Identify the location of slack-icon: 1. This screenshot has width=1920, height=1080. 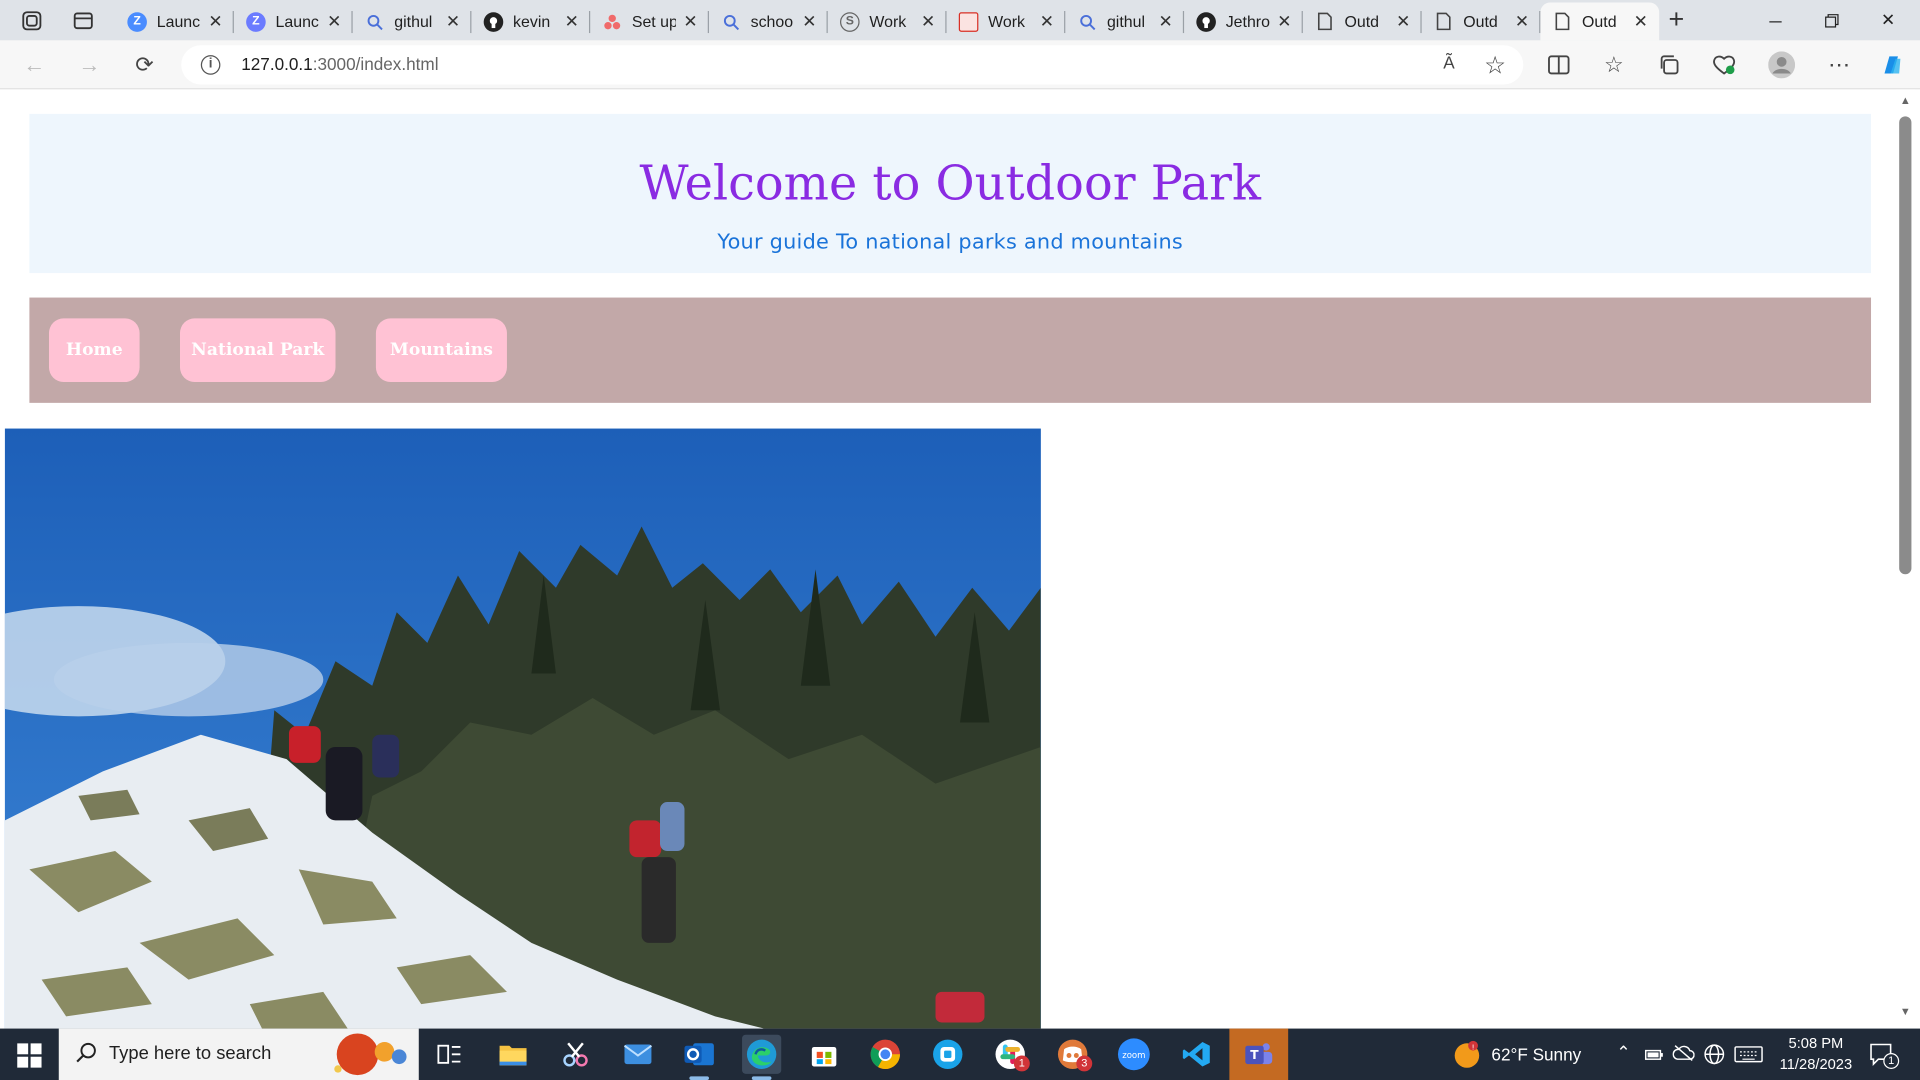
(1010, 1054).